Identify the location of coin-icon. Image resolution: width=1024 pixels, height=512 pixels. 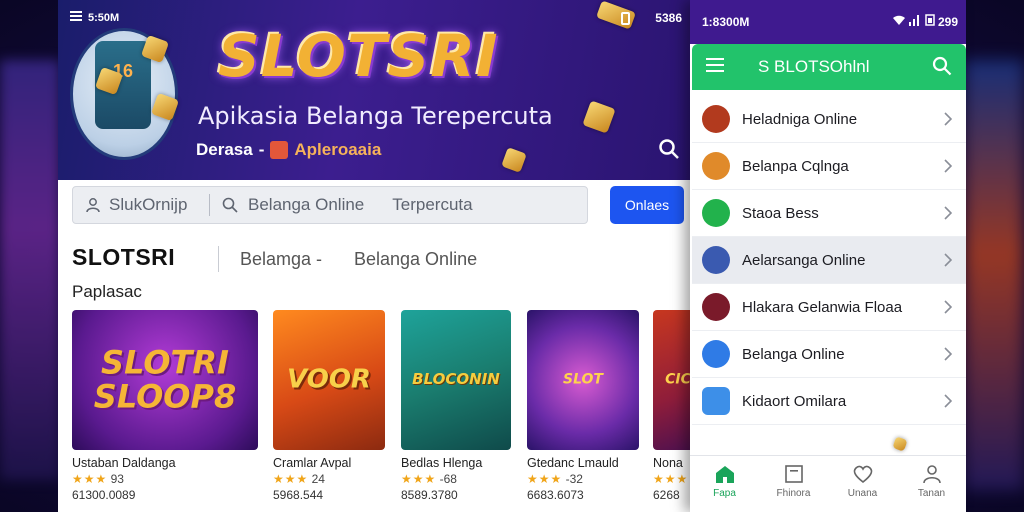
(900, 444).